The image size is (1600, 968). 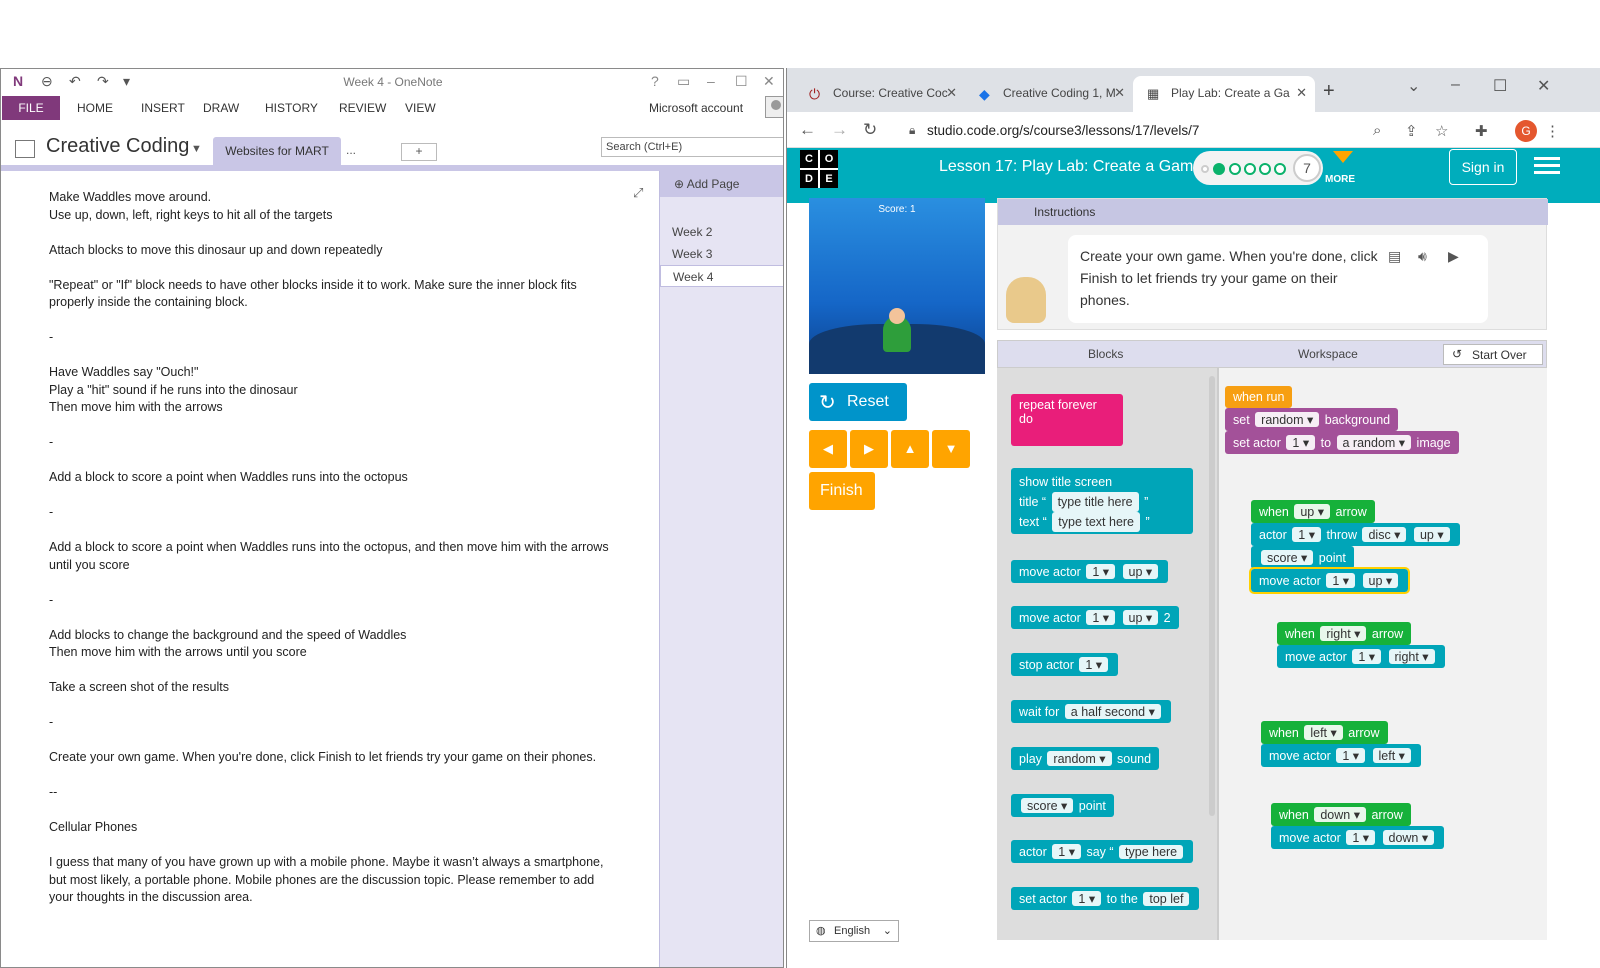 What do you see at coordinates (842, 491) in the screenshot?
I see `finish-button: Finish` at bounding box center [842, 491].